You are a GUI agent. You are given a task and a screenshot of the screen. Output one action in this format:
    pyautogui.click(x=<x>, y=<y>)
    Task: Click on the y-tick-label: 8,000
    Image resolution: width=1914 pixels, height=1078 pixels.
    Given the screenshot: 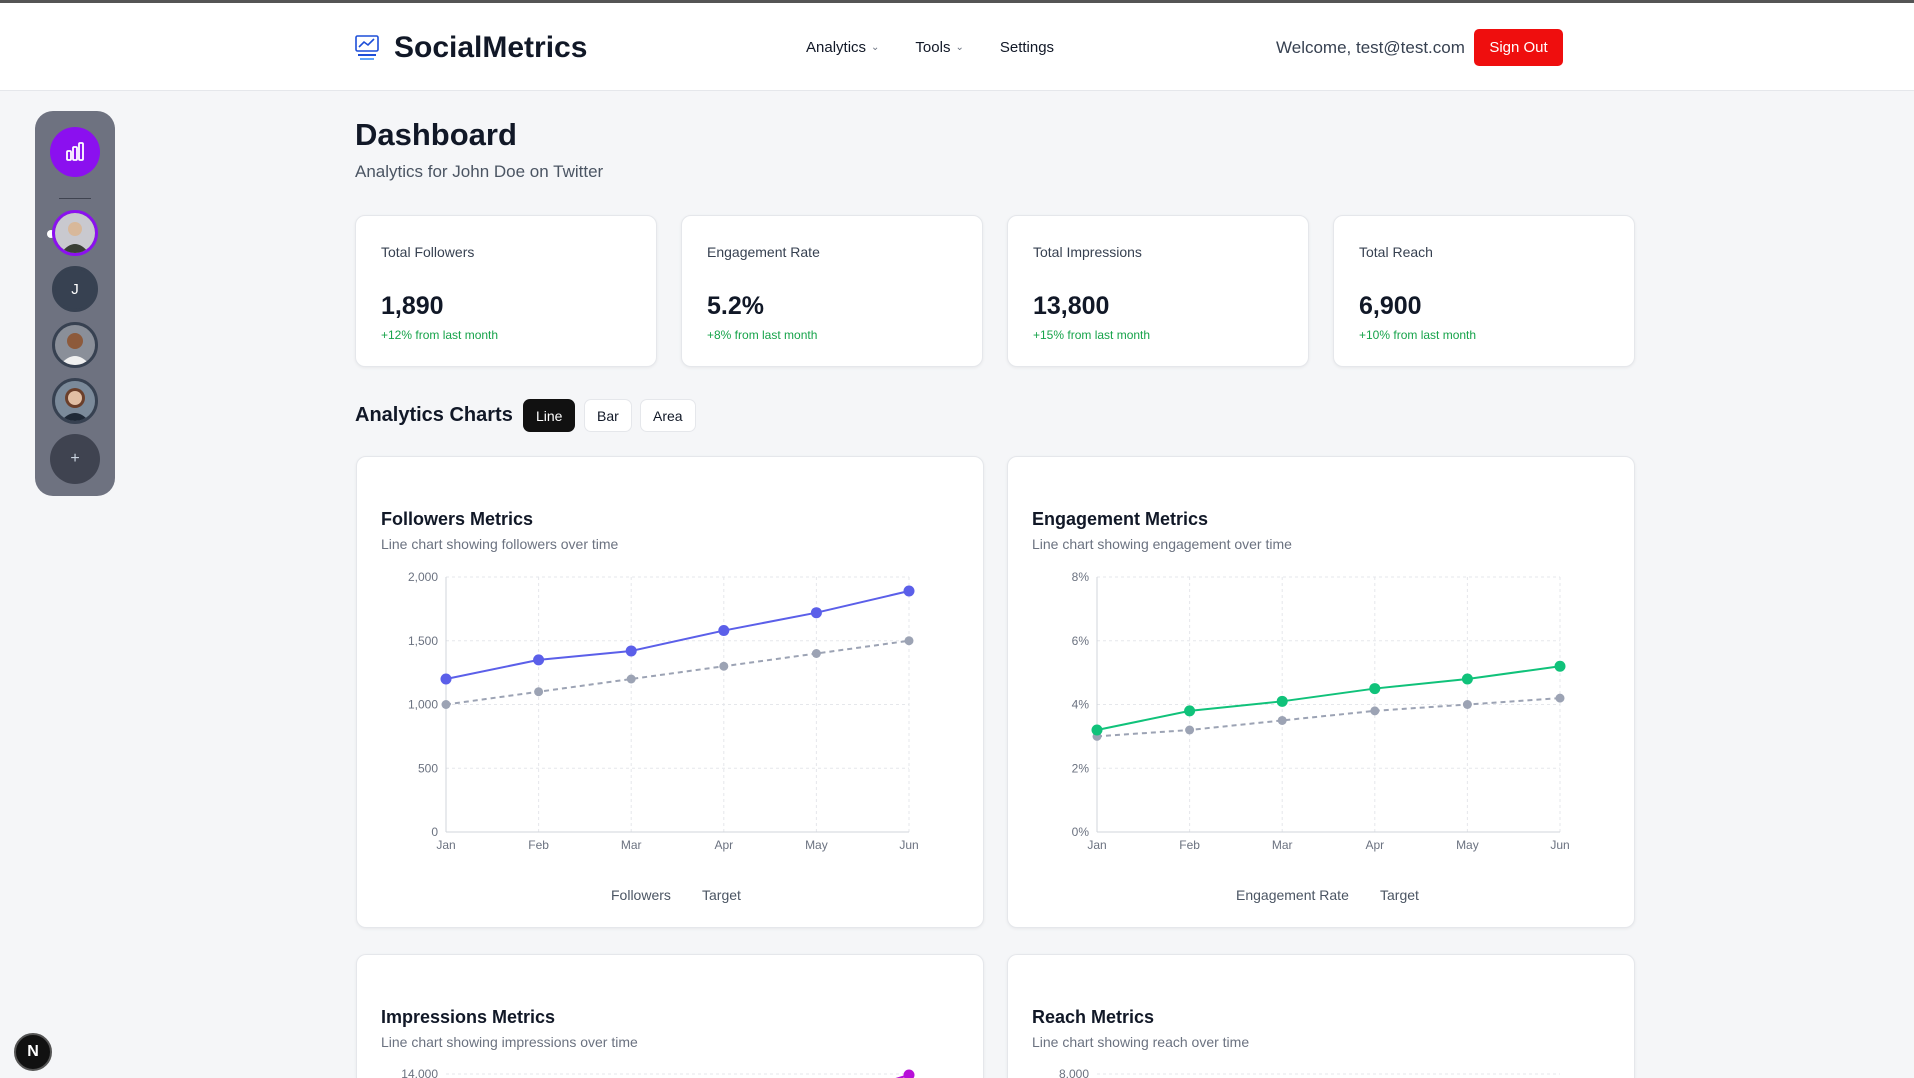 What is the action you would take?
    pyautogui.click(x=1074, y=1072)
    